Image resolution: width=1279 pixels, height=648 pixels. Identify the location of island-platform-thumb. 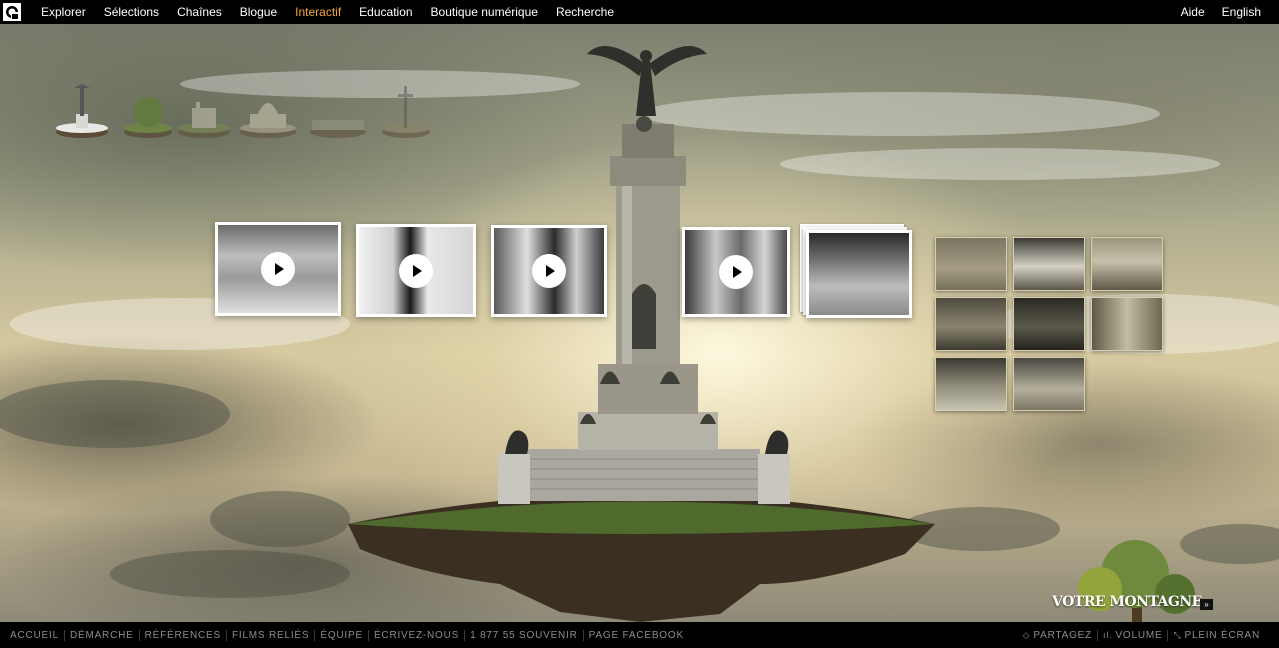
(338, 112).